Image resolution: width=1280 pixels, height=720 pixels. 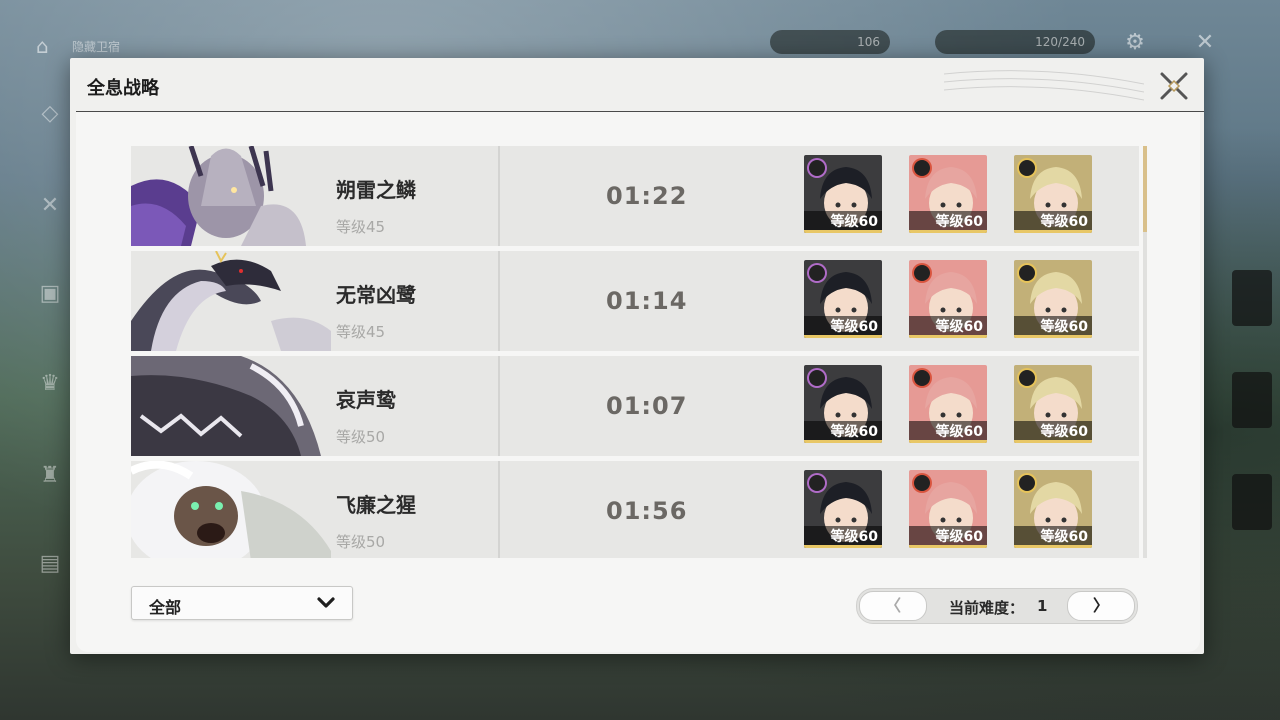 What do you see at coordinates (50, 384) in the screenshot?
I see `crown-icon: ♛` at bounding box center [50, 384].